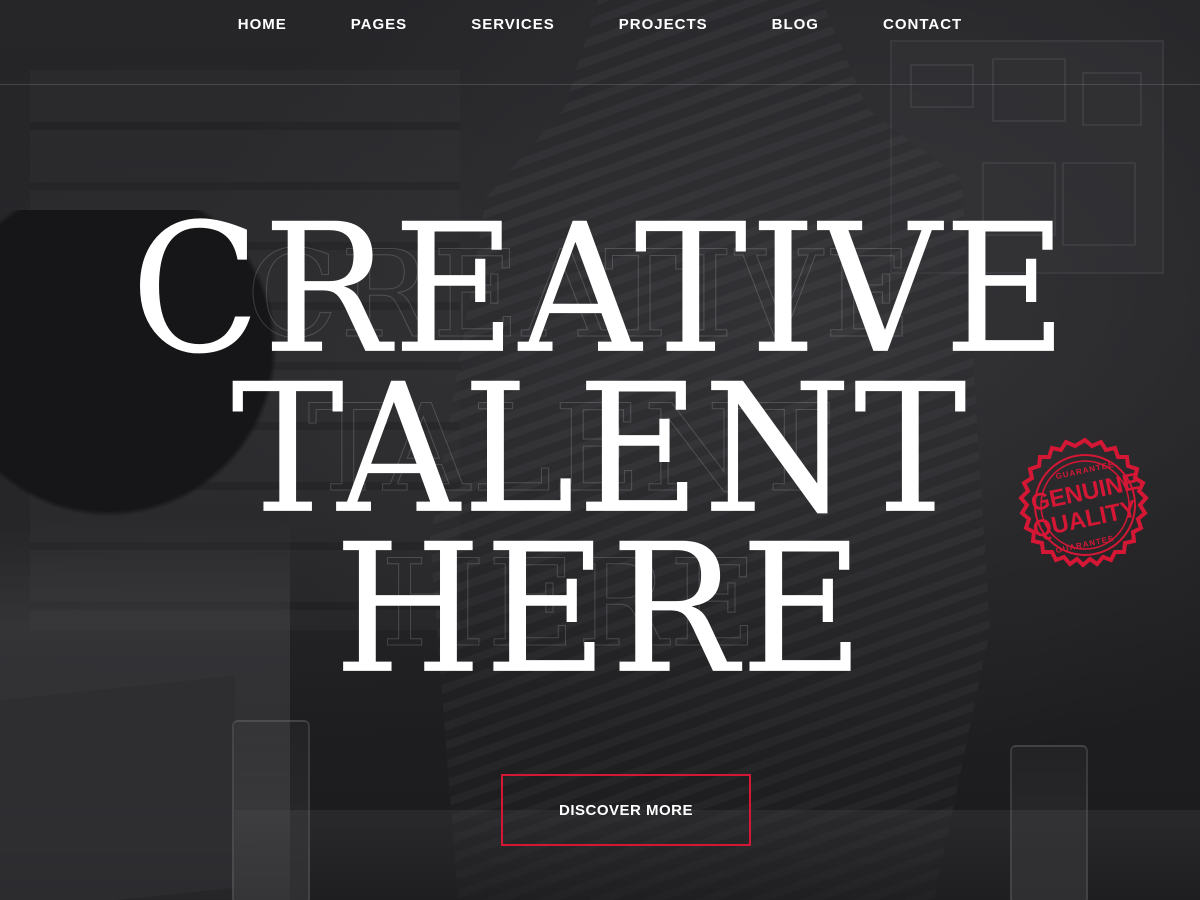 The width and height of the screenshot is (1200, 900). What do you see at coordinates (922, 25) in the screenshot?
I see `nav-item-contact: CONTACT` at bounding box center [922, 25].